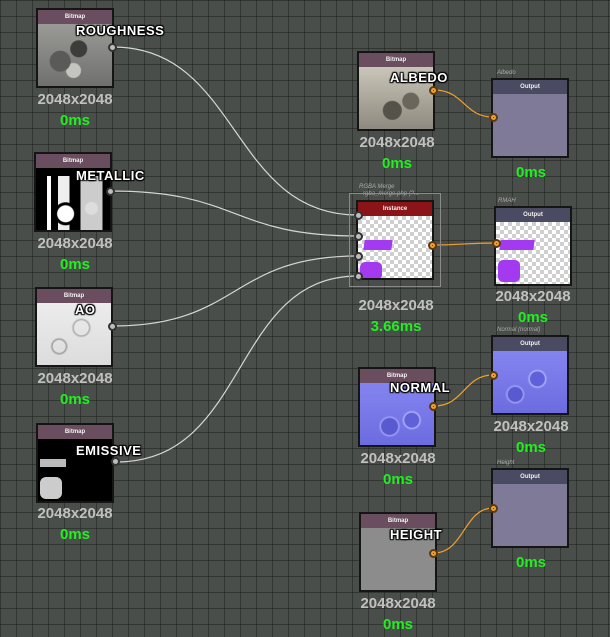 The image size is (610, 637). I want to click on rgba-merge-input-r-port, so click(358, 215).